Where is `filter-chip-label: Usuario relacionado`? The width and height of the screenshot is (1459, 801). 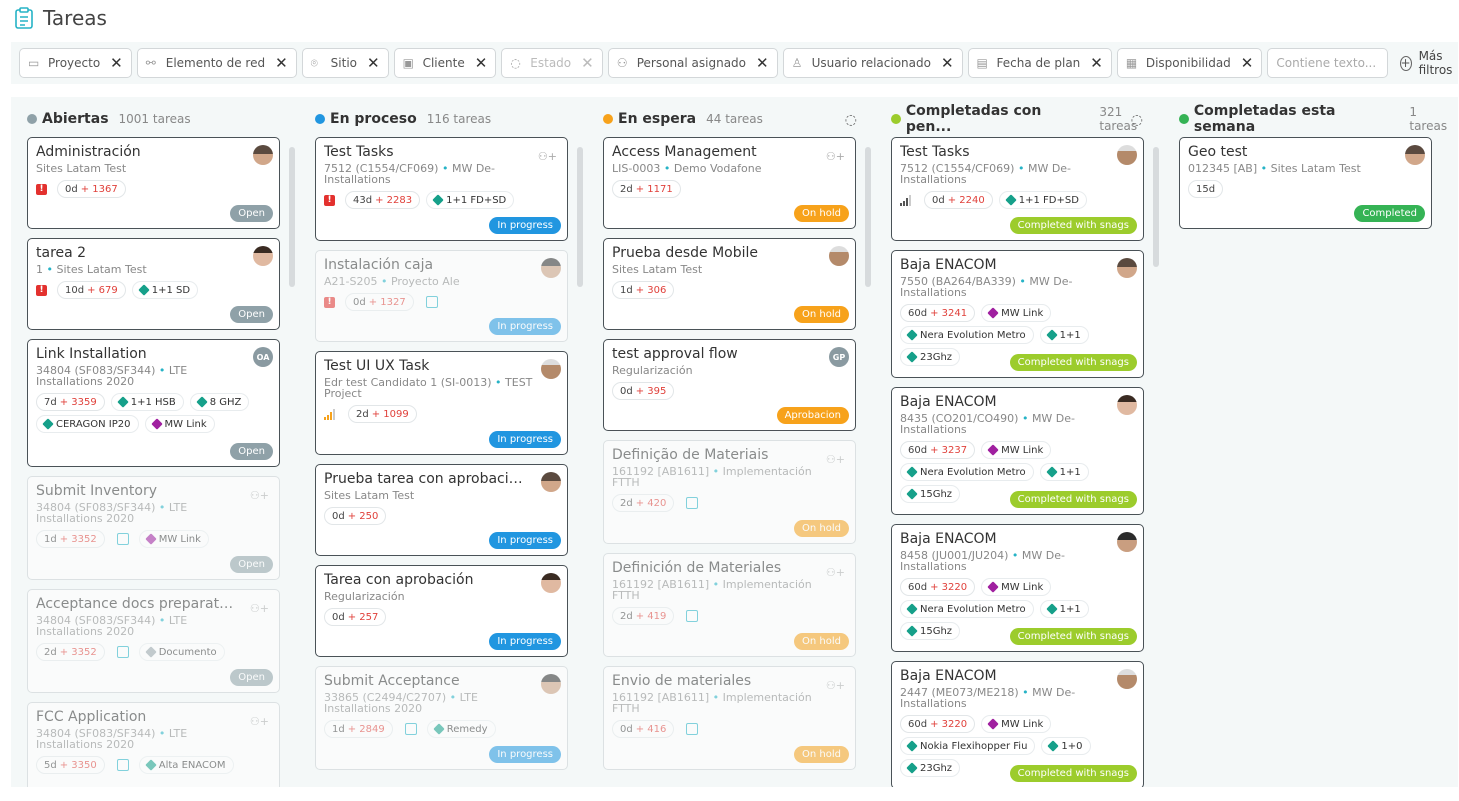
filter-chip-label: Usuario relacionado is located at coordinates (871, 63).